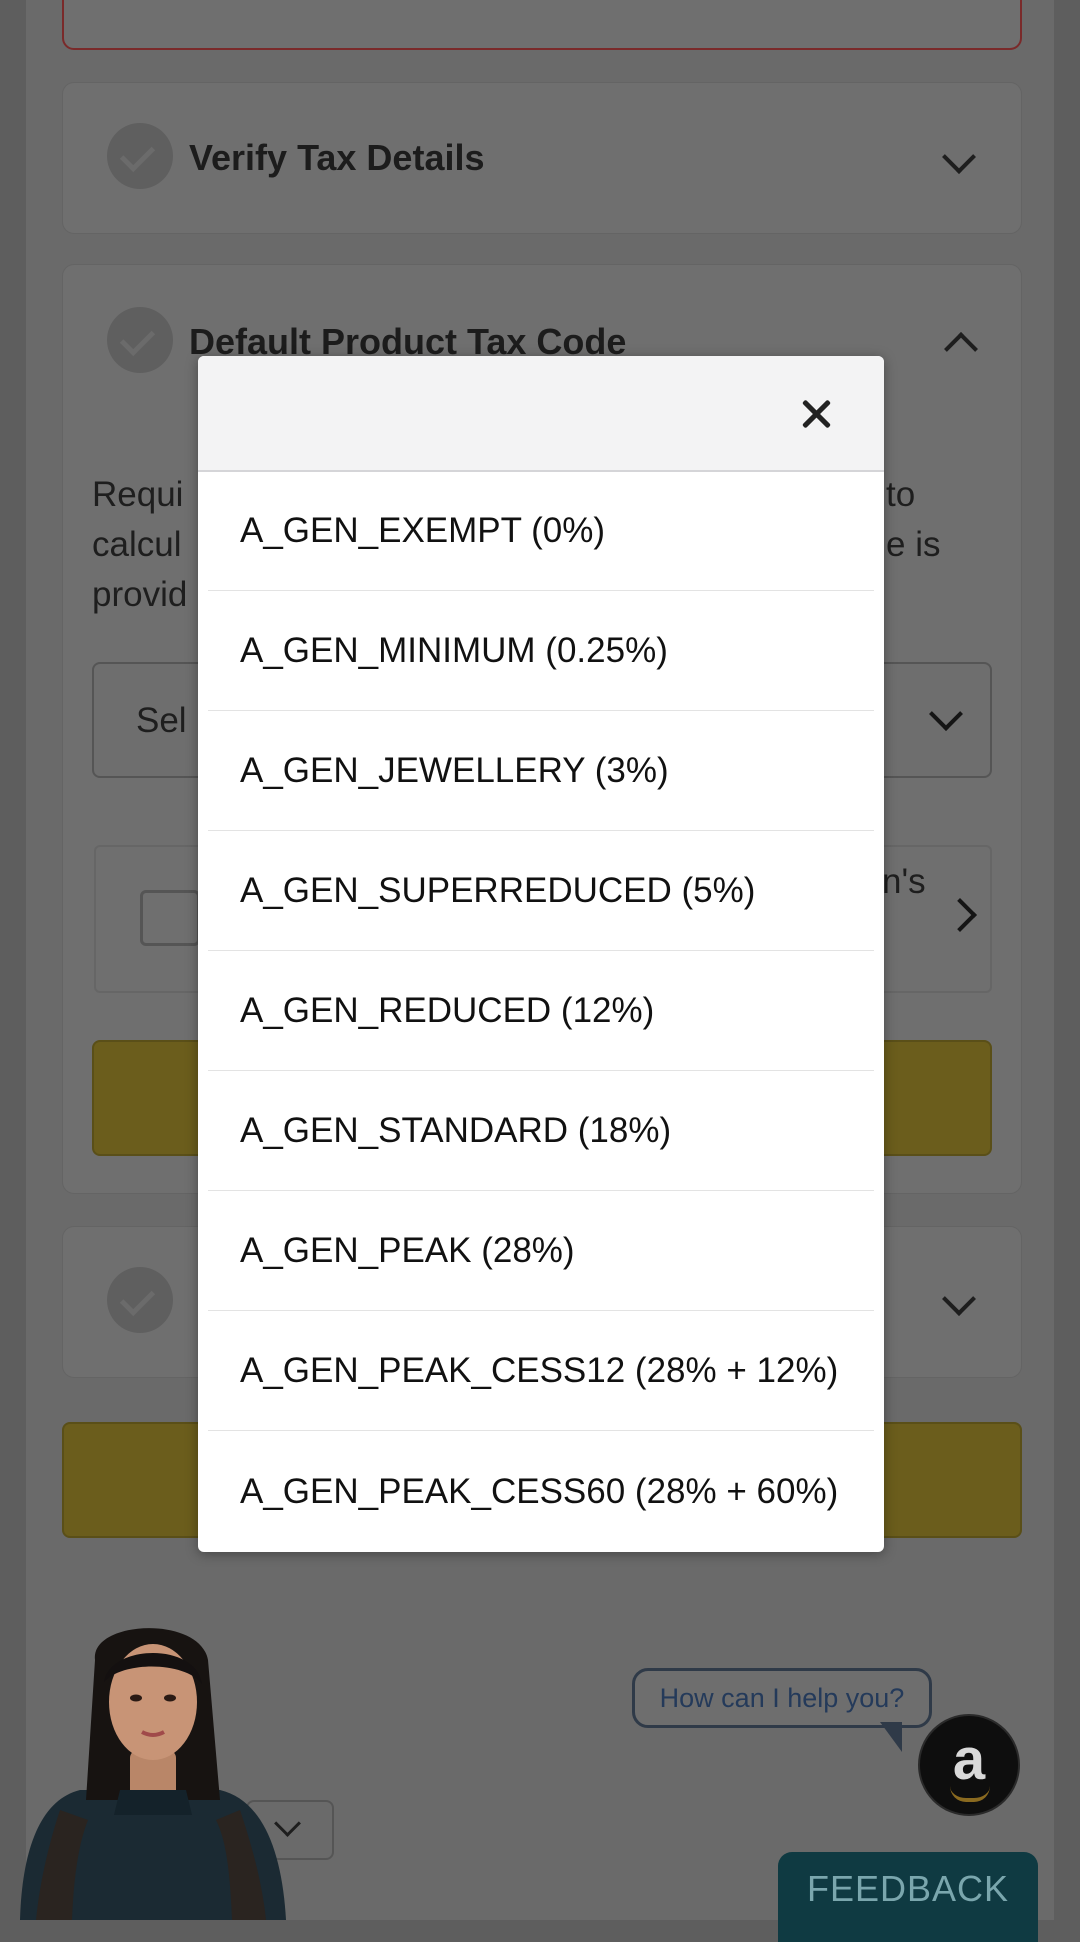  I want to click on select-placeholder: Sel, so click(161, 720).